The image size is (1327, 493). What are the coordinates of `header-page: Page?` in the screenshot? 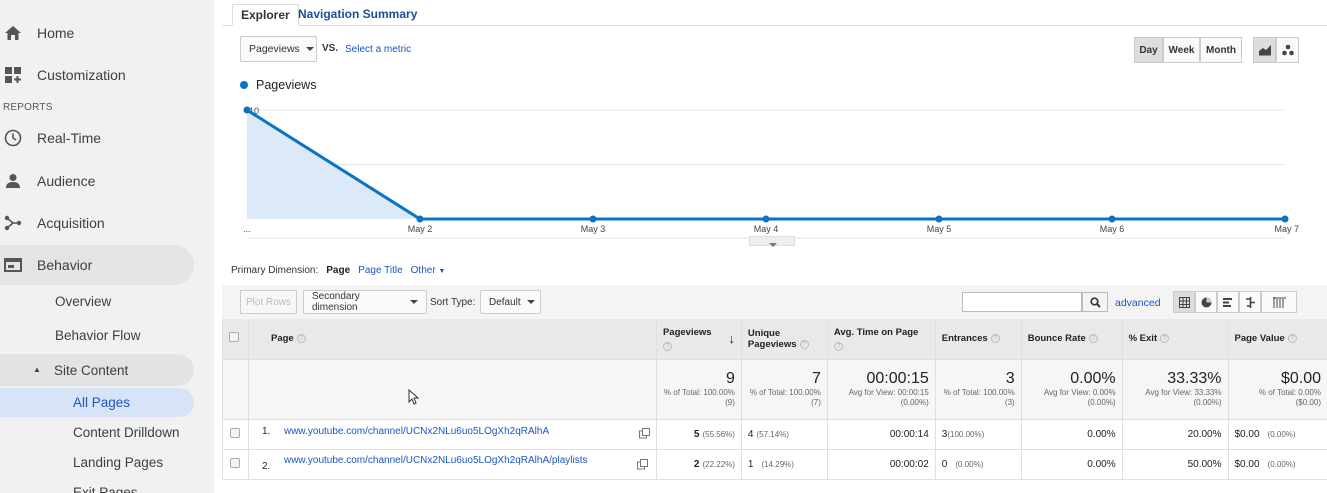 It's located at (452, 339).